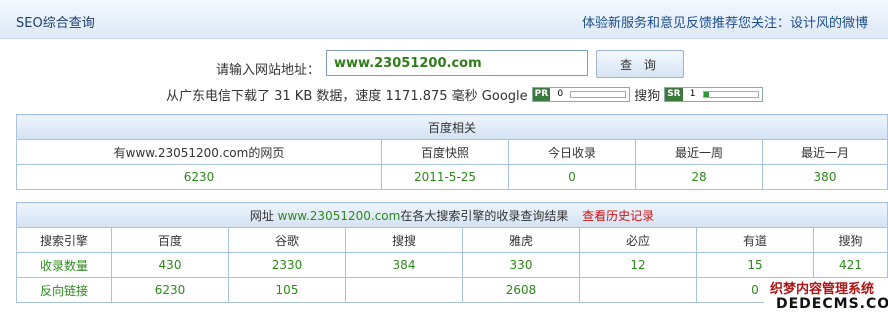 The height and width of the screenshot is (314, 888). What do you see at coordinates (560, 94) in the screenshot?
I see `pr-value: 0` at bounding box center [560, 94].